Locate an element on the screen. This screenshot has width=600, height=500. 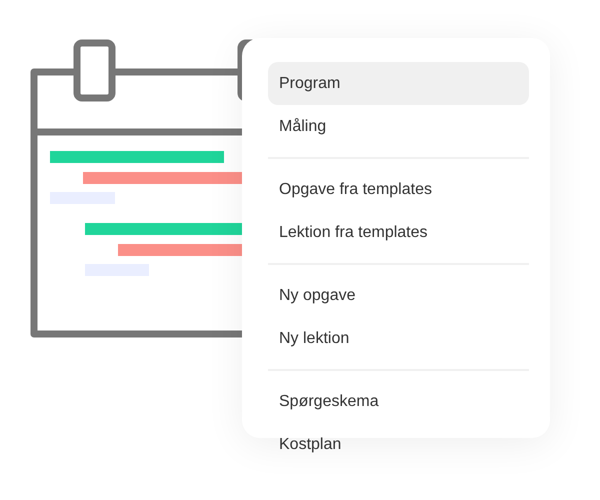
menu-item: Program is located at coordinates (398, 83).